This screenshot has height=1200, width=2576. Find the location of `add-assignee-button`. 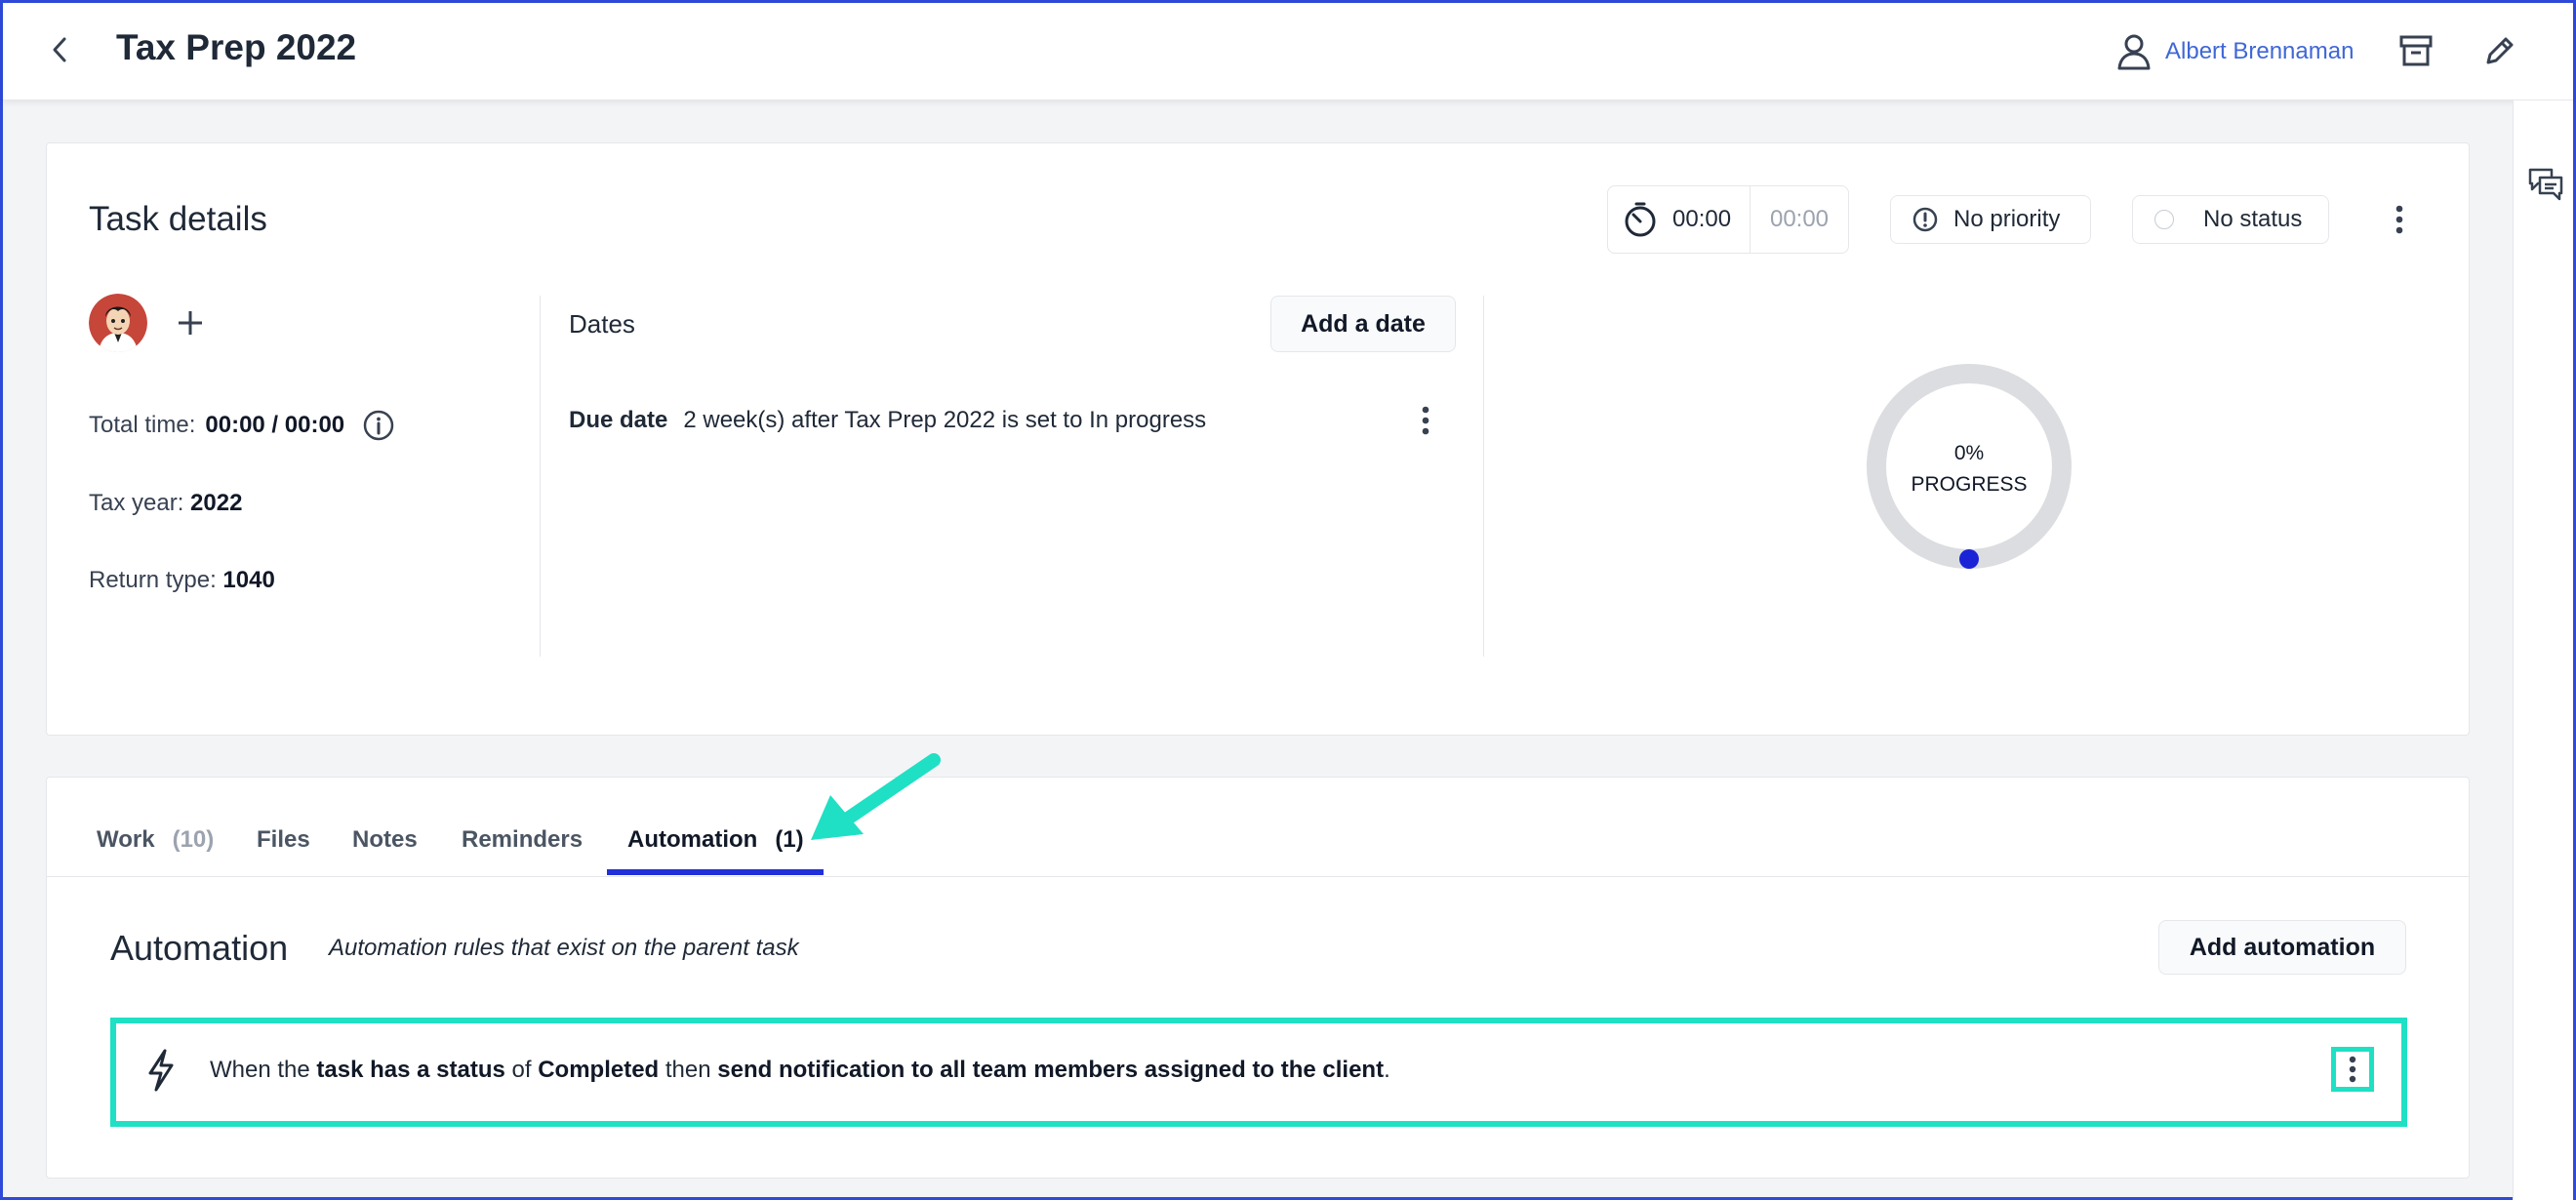

add-assignee-button is located at coordinates (190, 322).